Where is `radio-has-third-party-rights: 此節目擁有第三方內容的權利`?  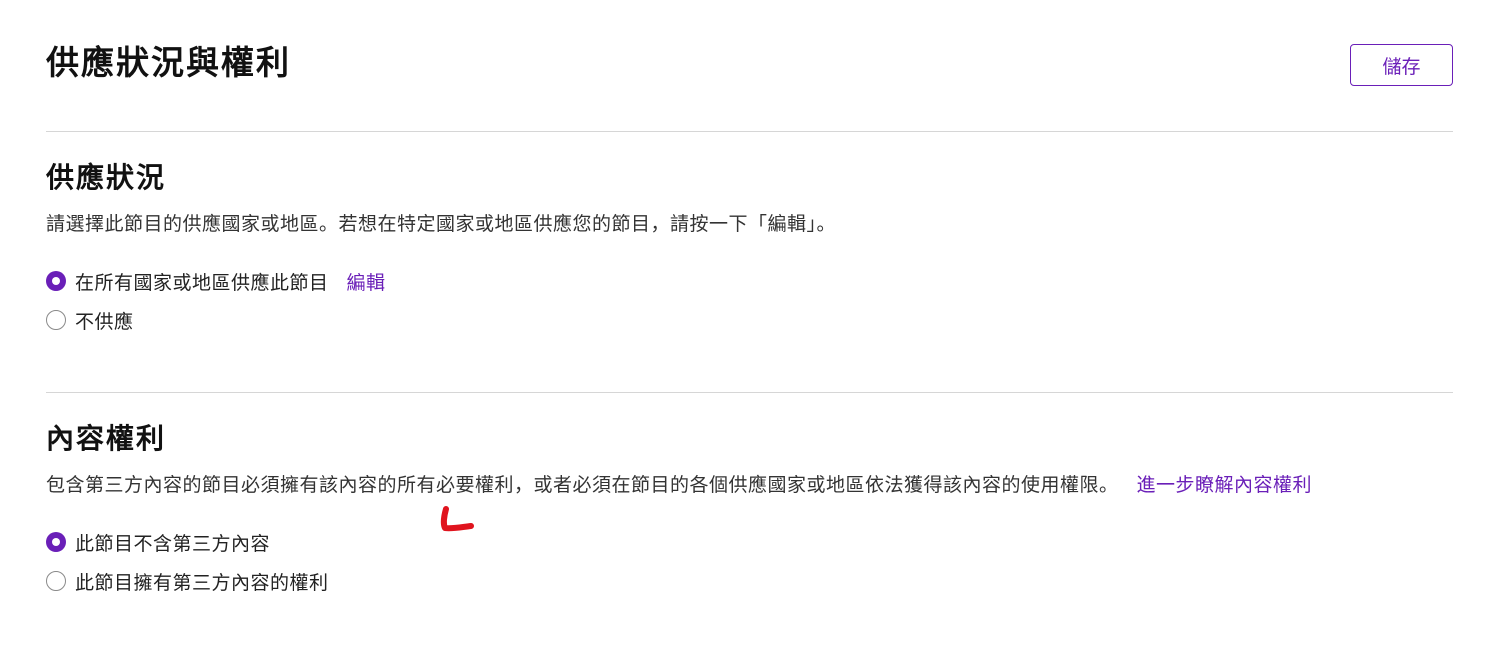 radio-has-third-party-rights: 此節目擁有第三方內容的權利 is located at coordinates (187, 581).